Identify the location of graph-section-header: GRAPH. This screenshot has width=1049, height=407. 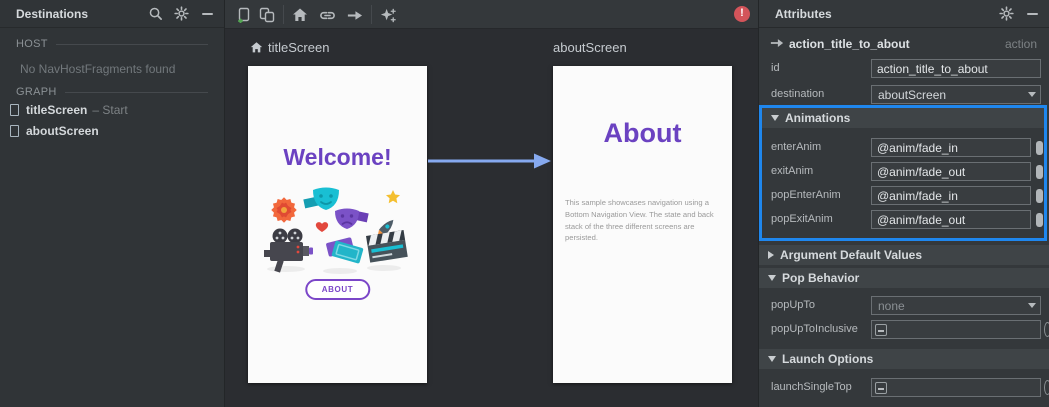
(112, 92).